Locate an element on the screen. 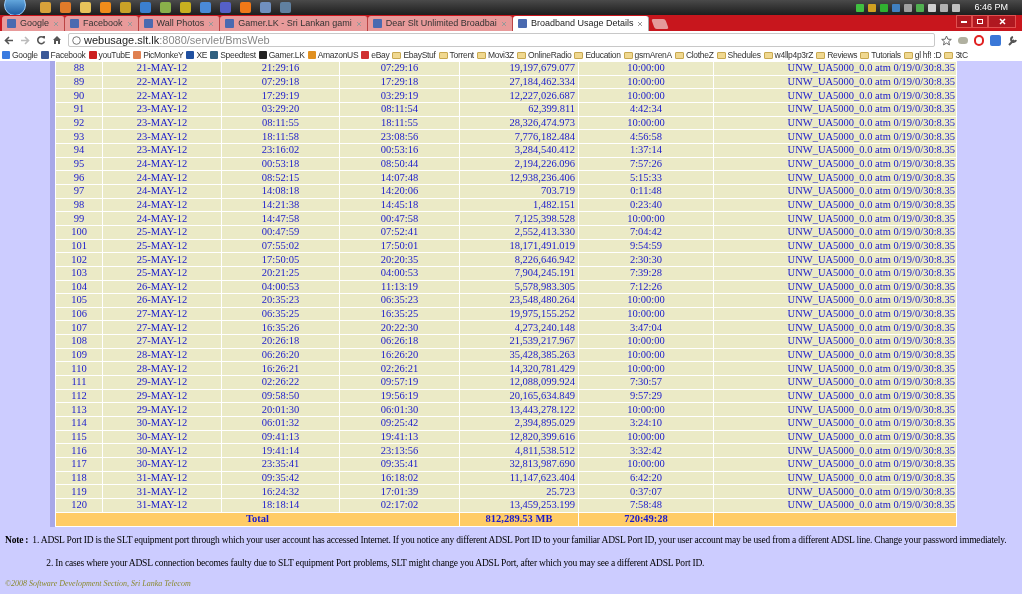 The height and width of the screenshot is (594, 1022). browser-tab: Broadband Usage Details is located at coordinates (581, 23).